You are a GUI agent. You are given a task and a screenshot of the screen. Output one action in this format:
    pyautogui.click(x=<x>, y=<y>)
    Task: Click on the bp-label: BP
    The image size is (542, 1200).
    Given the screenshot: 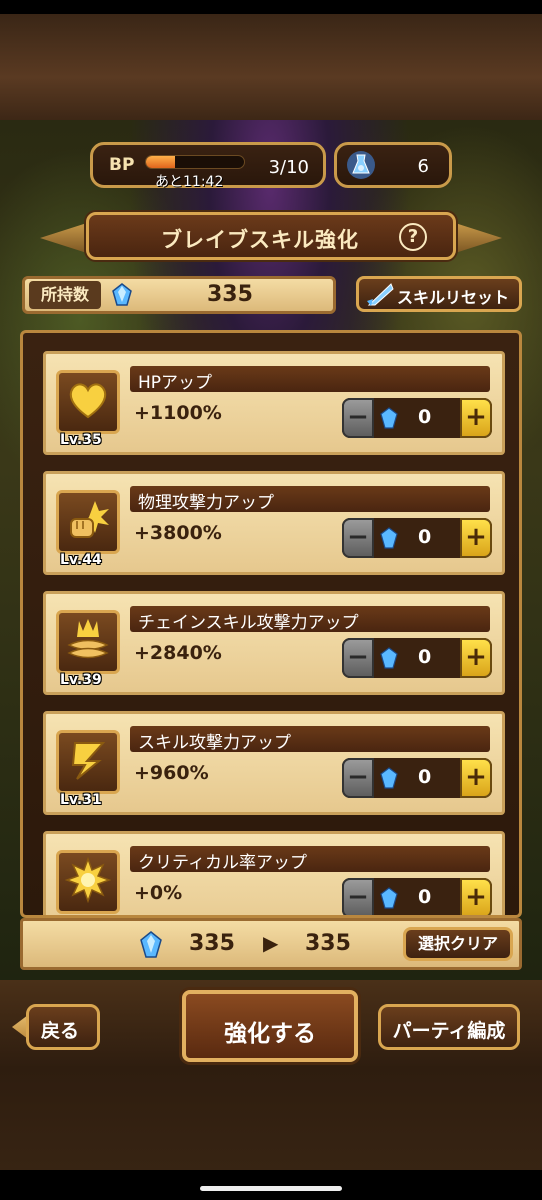 What is the action you would take?
    pyautogui.click(x=122, y=165)
    